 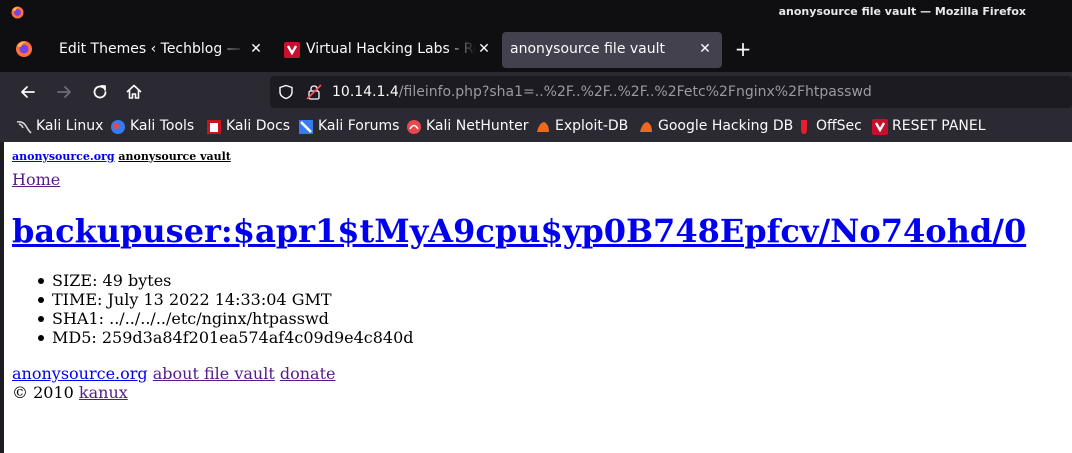 I want to click on copyright: © 2010 kanux, so click(x=70, y=392).